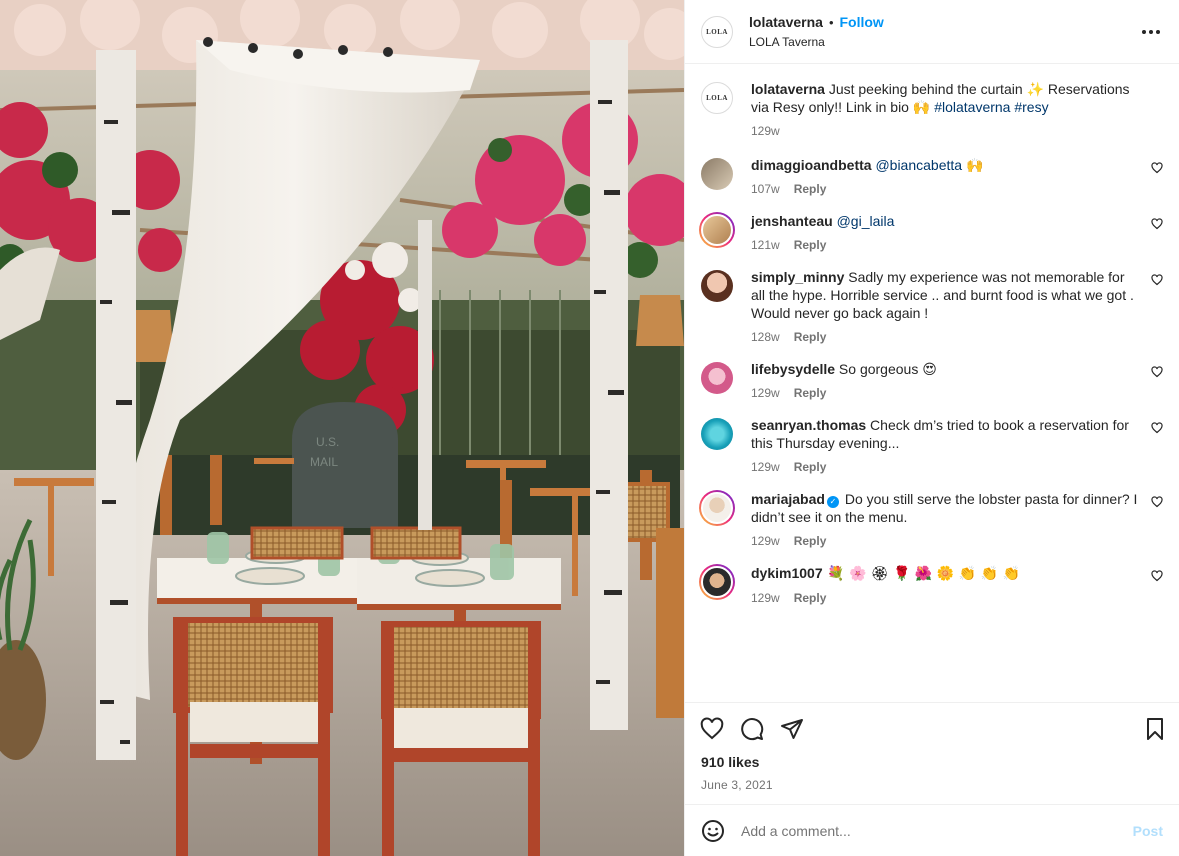 This screenshot has height=856, width=1179. What do you see at coordinates (952, 830) in the screenshot?
I see `comment-input` at bounding box center [952, 830].